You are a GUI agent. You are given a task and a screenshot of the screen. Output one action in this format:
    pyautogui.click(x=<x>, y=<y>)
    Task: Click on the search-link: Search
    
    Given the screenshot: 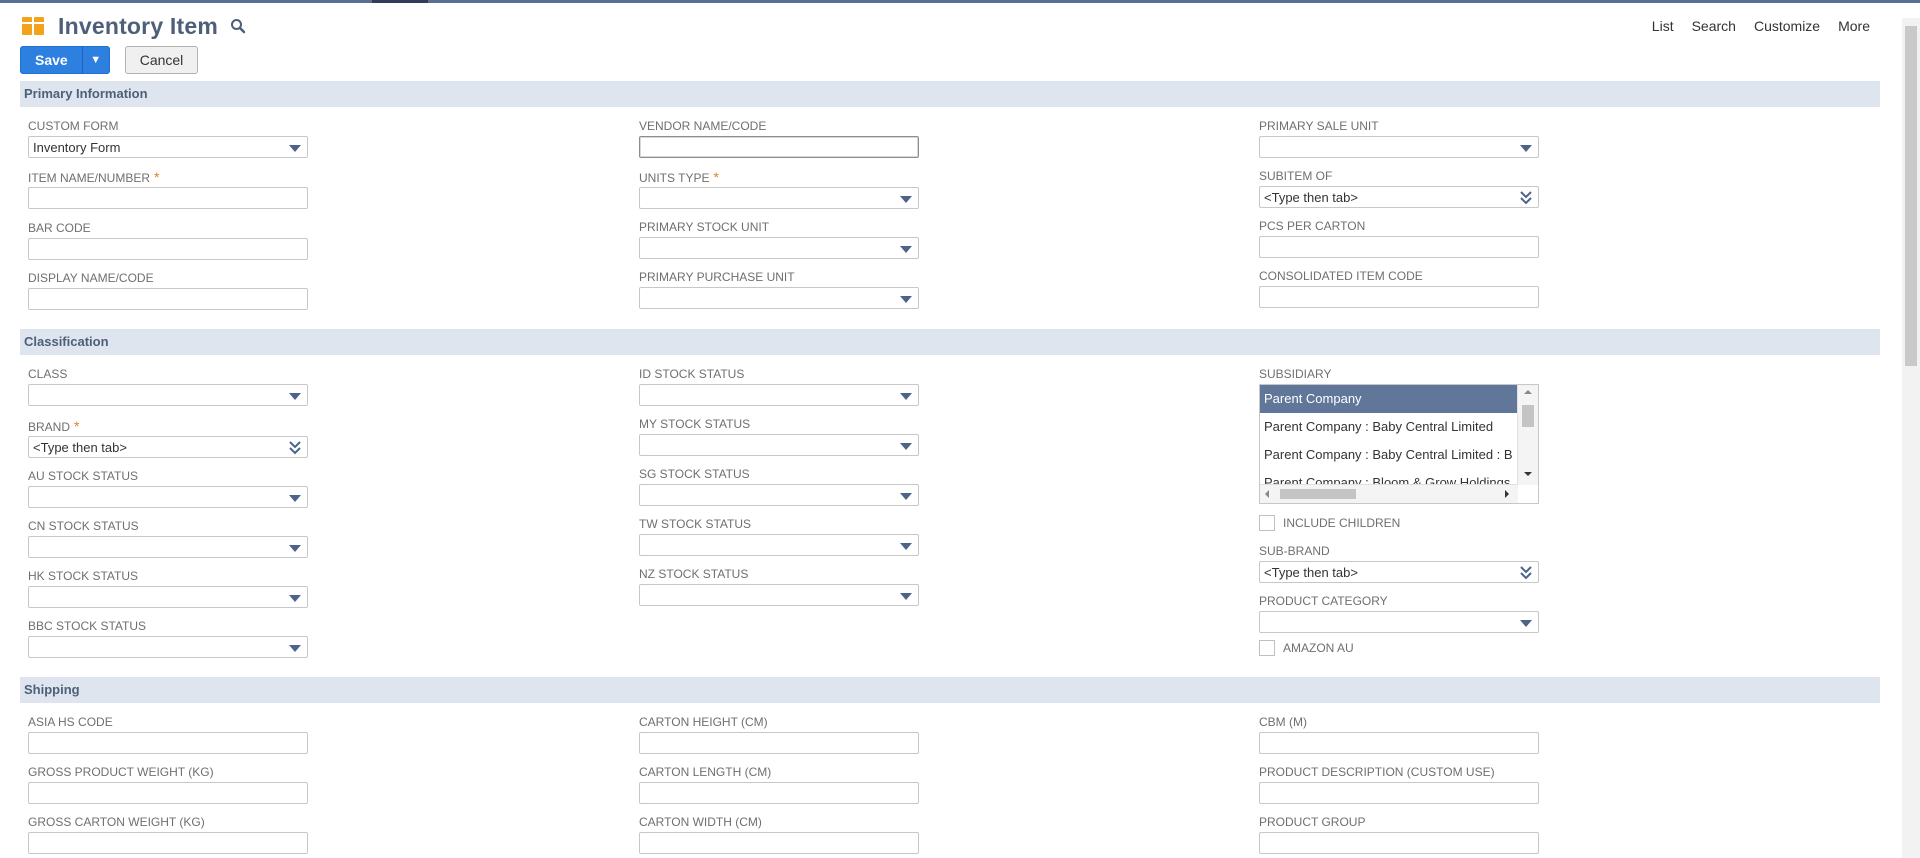 What is the action you would take?
    pyautogui.click(x=1714, y=26)
    